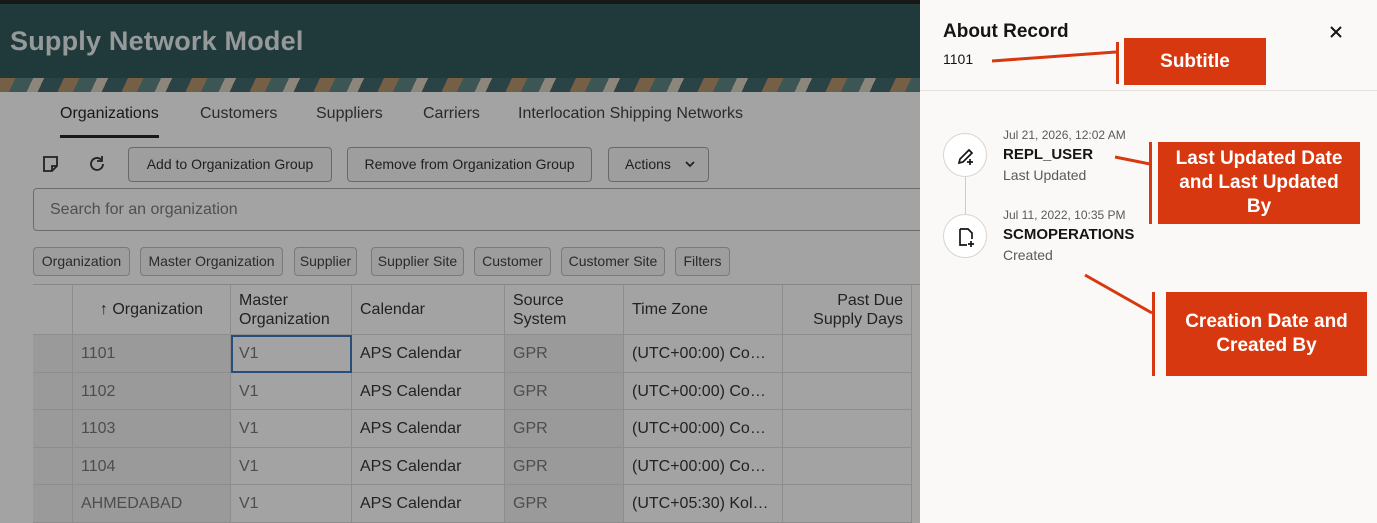 Image resolution: width=1377 pixels, height=523 pixels. I want to click on creation-callout: Creation Date and Created By, so click(1266, 334).